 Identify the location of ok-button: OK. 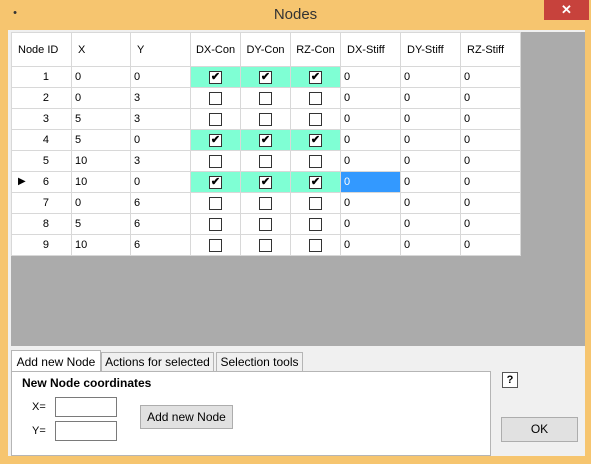
(539, 429).